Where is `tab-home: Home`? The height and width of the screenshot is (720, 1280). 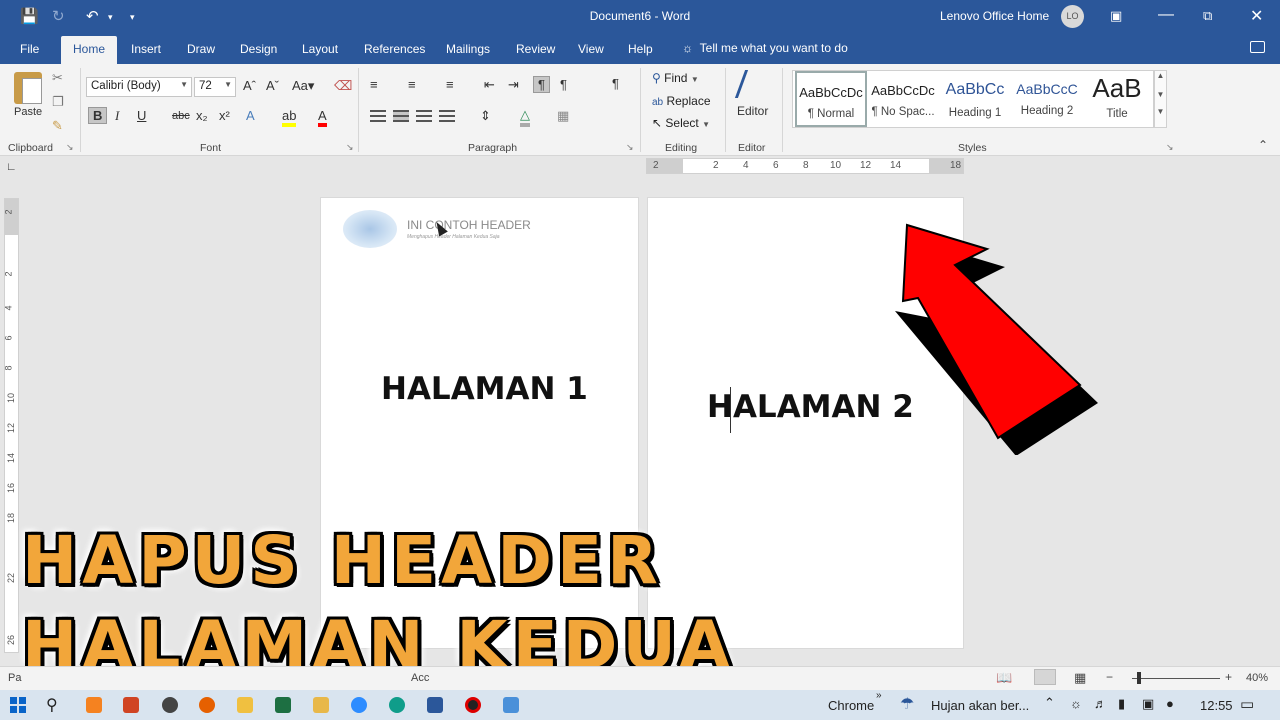
tab-home: Home is located at coordinates (89, 50).